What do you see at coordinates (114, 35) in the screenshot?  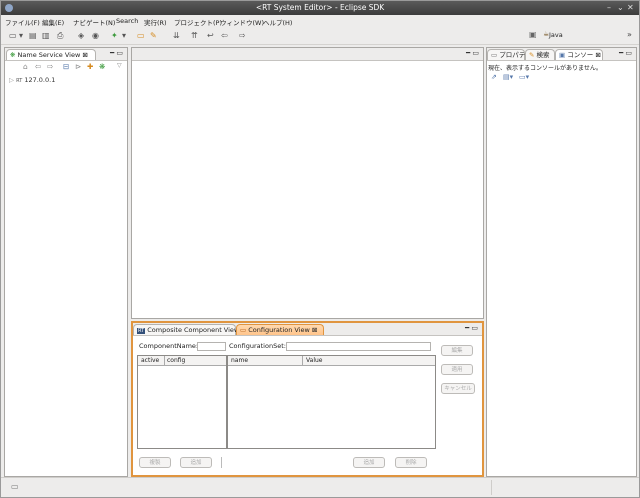 I see `run-icon: ✦` at bounding box center [114, 35].